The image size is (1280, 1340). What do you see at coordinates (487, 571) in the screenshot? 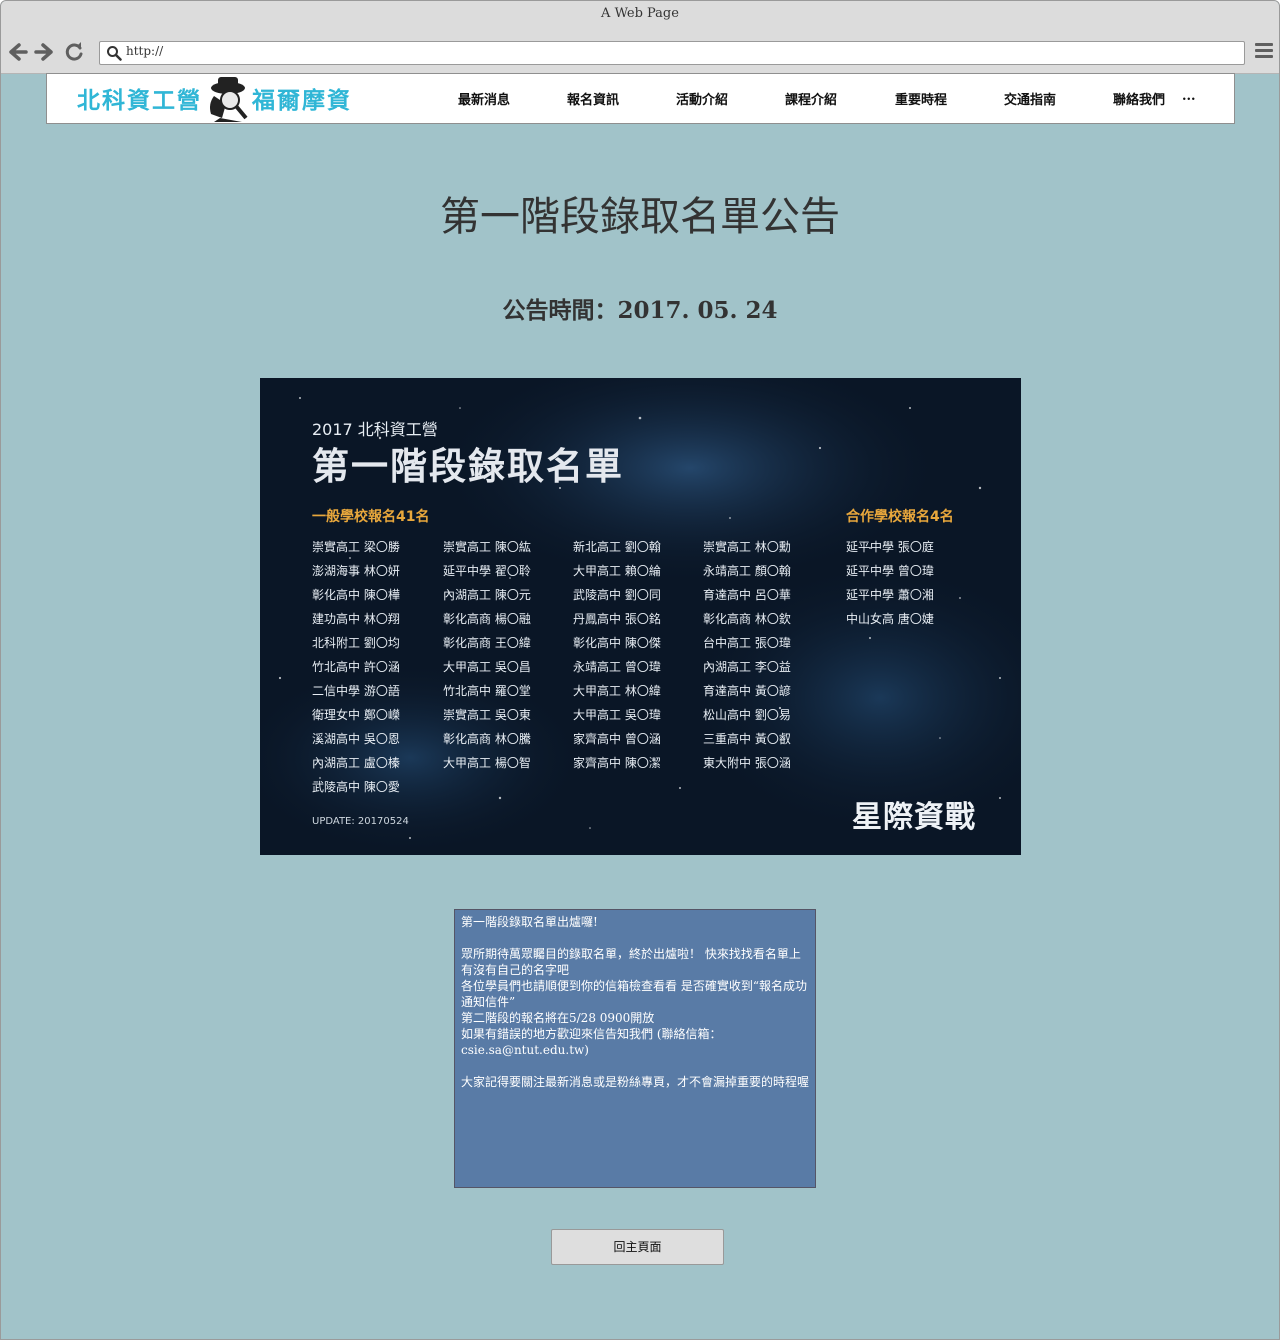
I see `admitted-name: 延平中學 翟〇聆` at bounding box center [487, 571].